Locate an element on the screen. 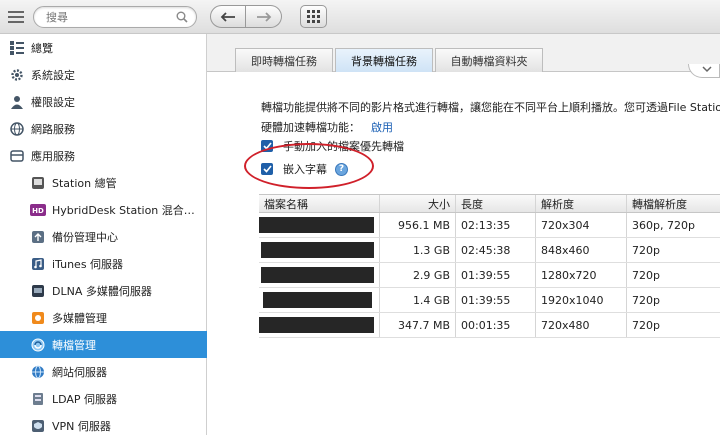 This screenshot has width=720, height=439. sidebar-item-backup-manager: 備份管理中心 is located at coordinates (103, 236).